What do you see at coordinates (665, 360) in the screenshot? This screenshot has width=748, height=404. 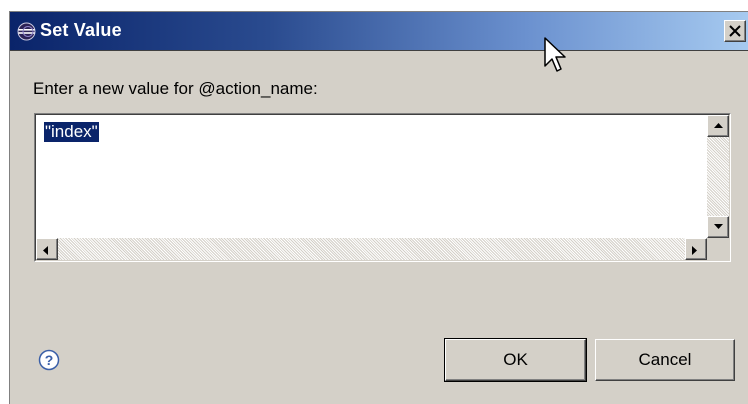 I see `cancel-button: Cancel` at bounding box center [665, 360].